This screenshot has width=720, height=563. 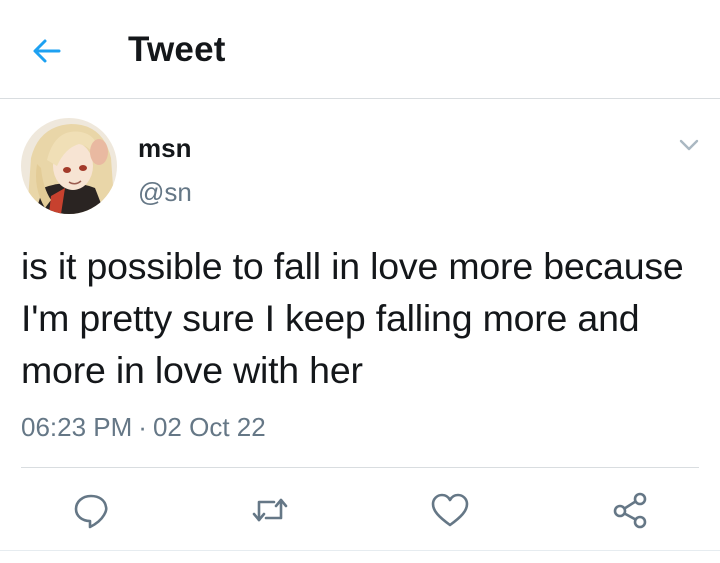 I want to click on like-button, so click(x=450, y=510).